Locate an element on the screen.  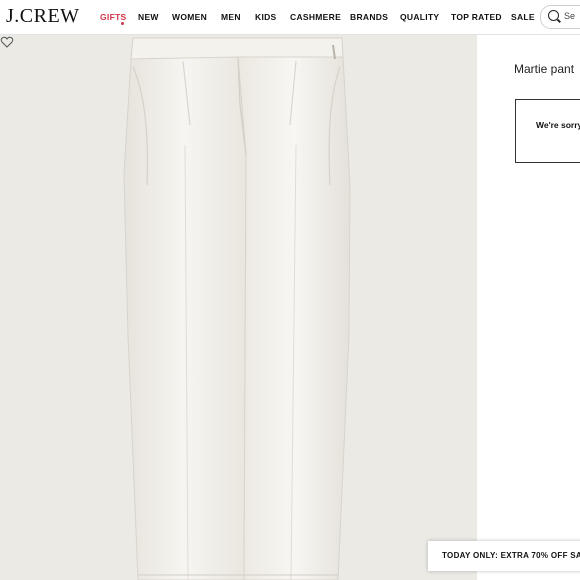
promo-banner: TODAY ONLY: EXTRA 70% OFF SAL is located at coordinates (504, 556).